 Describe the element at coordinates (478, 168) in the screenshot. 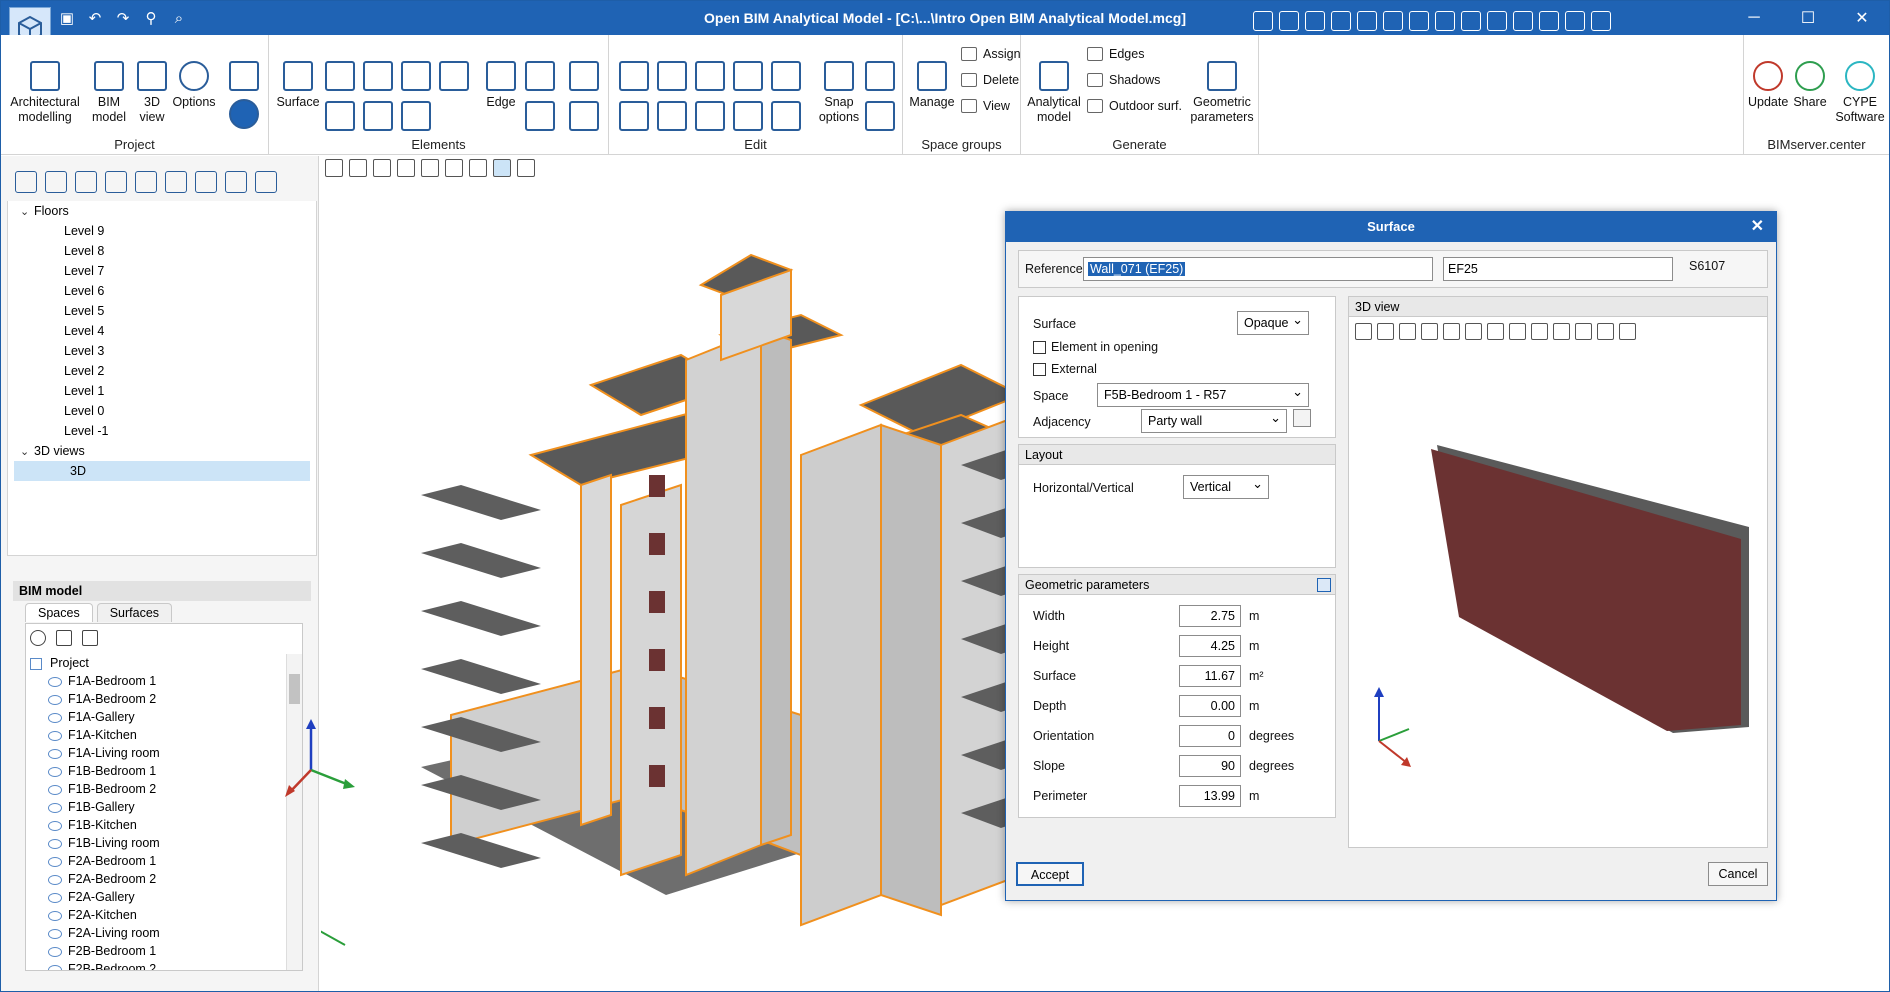

I see `cube-icon` at that location.